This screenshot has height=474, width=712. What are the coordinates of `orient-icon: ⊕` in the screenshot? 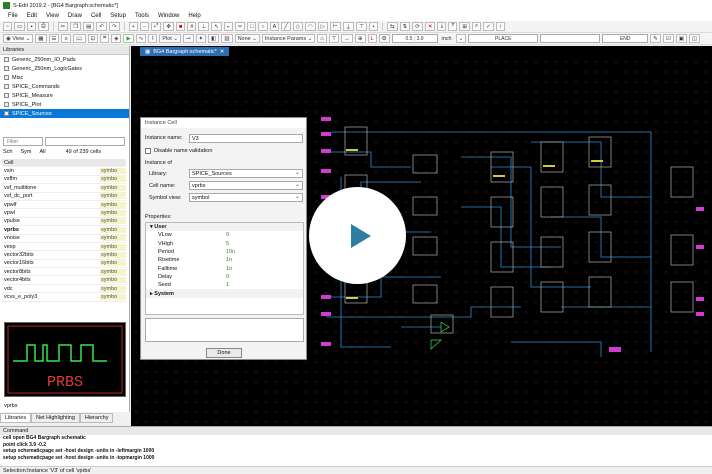 It's located at (360, 38).